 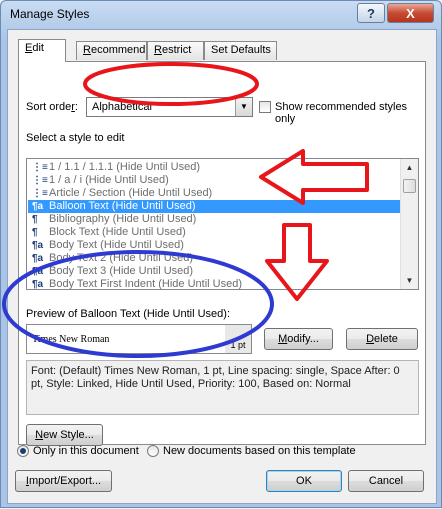 I want to click on close-icon: X, so click(x=410, y=13).